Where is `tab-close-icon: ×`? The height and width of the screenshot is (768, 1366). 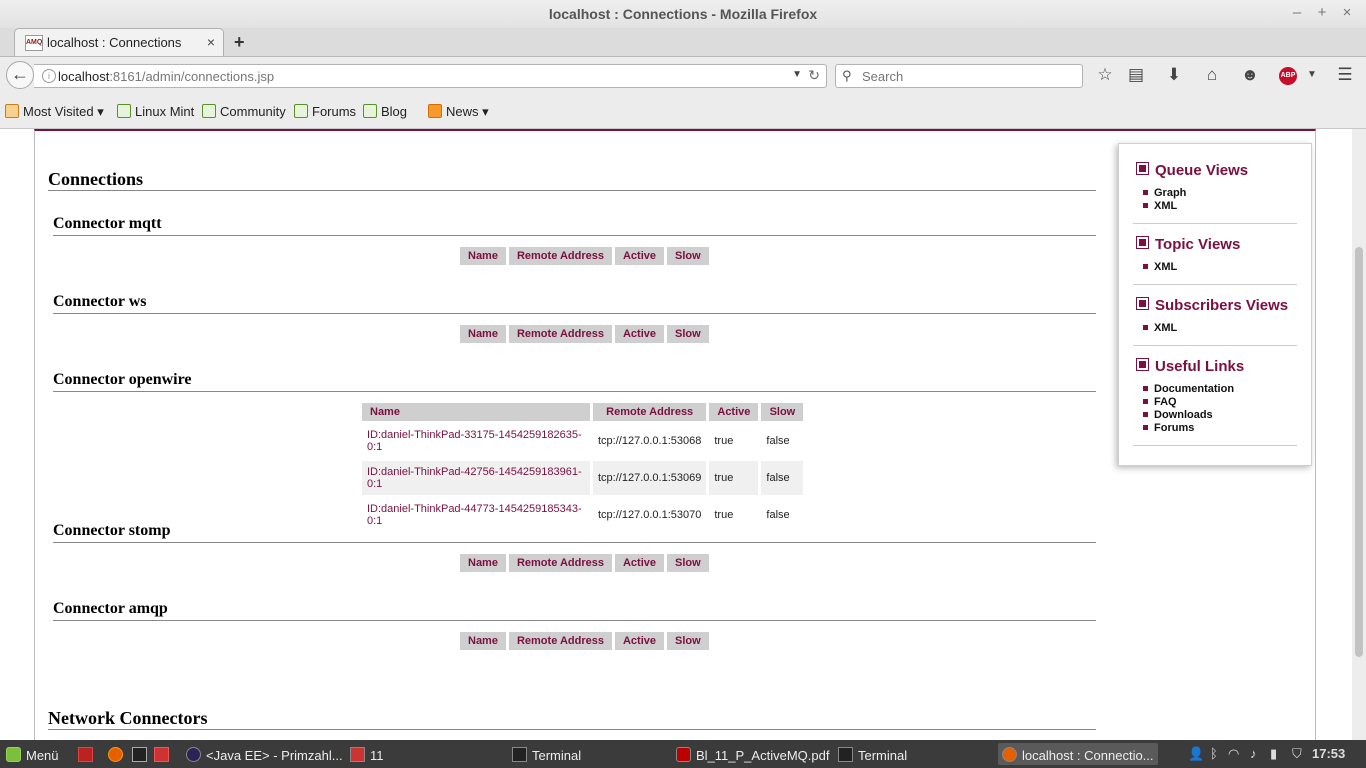
tab-close-icon: × is located at coordinates (211, 42).